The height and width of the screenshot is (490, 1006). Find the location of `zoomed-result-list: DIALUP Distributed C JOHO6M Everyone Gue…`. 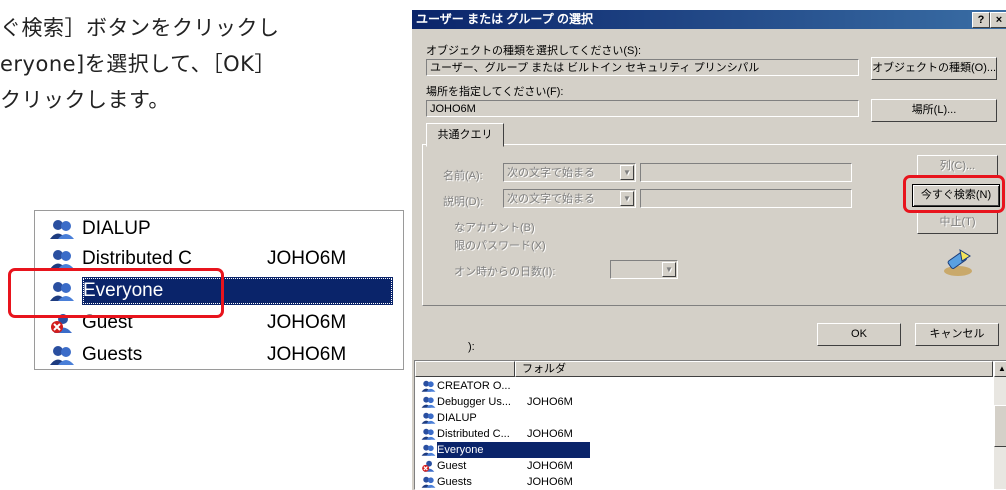

zoomed-result-list: DIALUP Distributed C JOHO6M Everyone Gue… is located at coordinates (219, 290).